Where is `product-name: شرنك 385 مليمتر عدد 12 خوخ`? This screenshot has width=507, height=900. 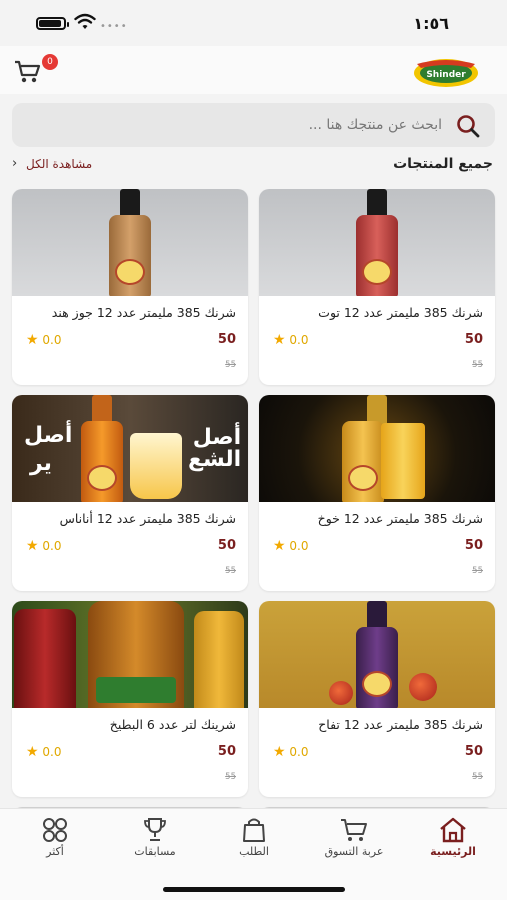
product-name: شرنك 385 مليمتر عدد 12 خوخ is located at coordinates (400, 518).